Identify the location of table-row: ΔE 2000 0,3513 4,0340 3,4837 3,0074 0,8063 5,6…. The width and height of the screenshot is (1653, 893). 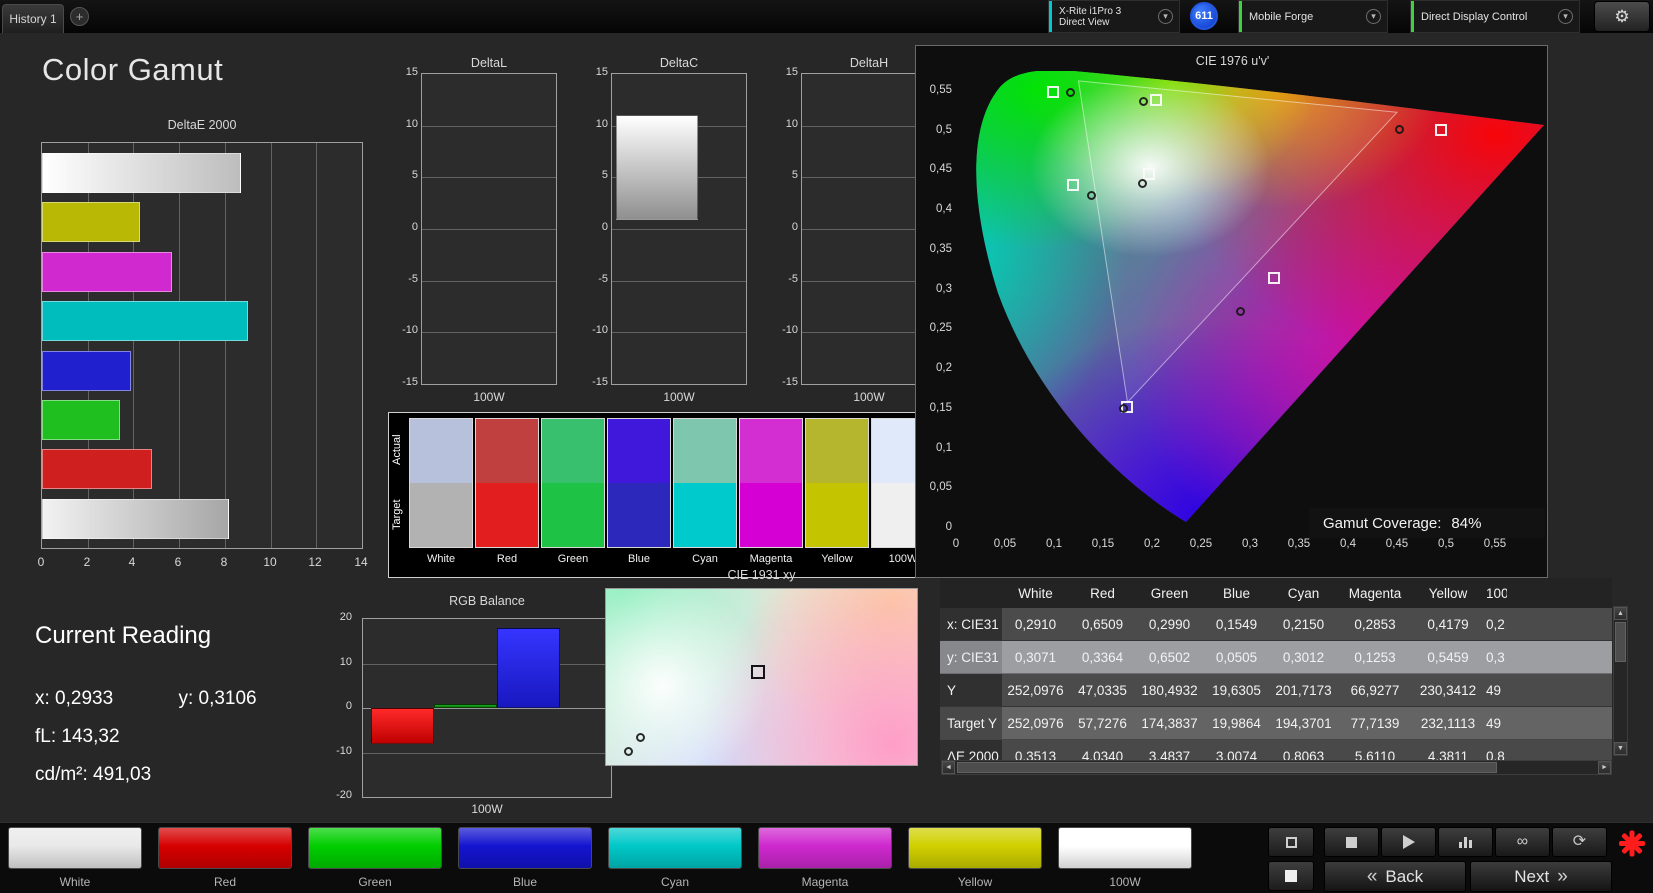
(1276, 750).